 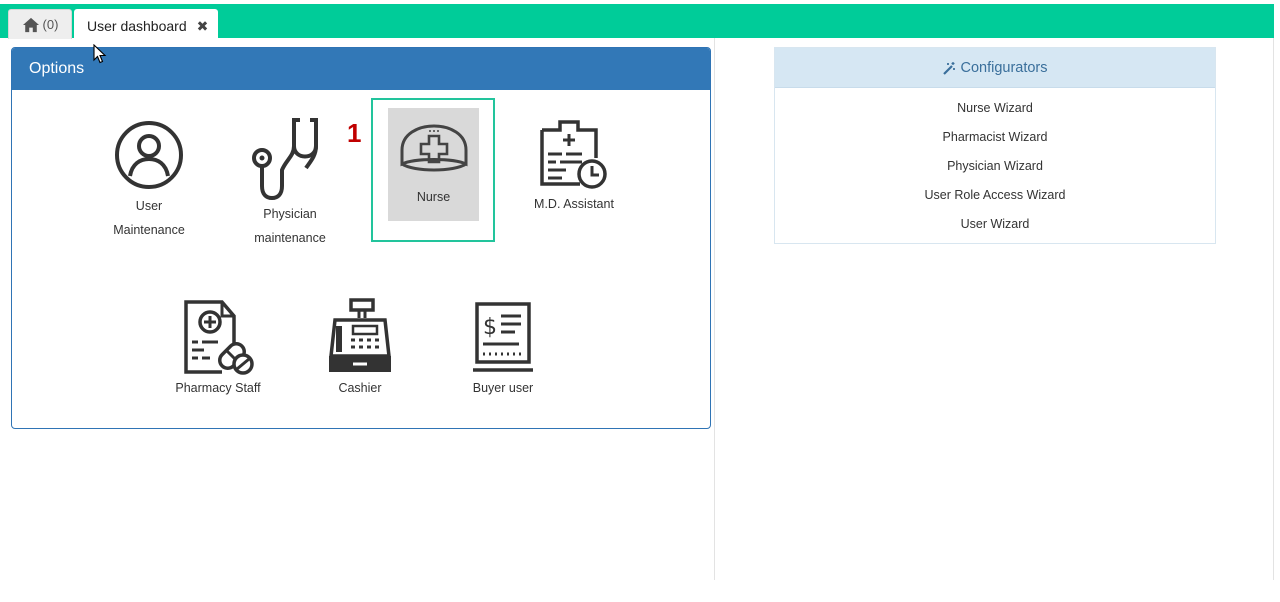 I want to click on configurators-title: Configurators, so click(x=1004, y=67).